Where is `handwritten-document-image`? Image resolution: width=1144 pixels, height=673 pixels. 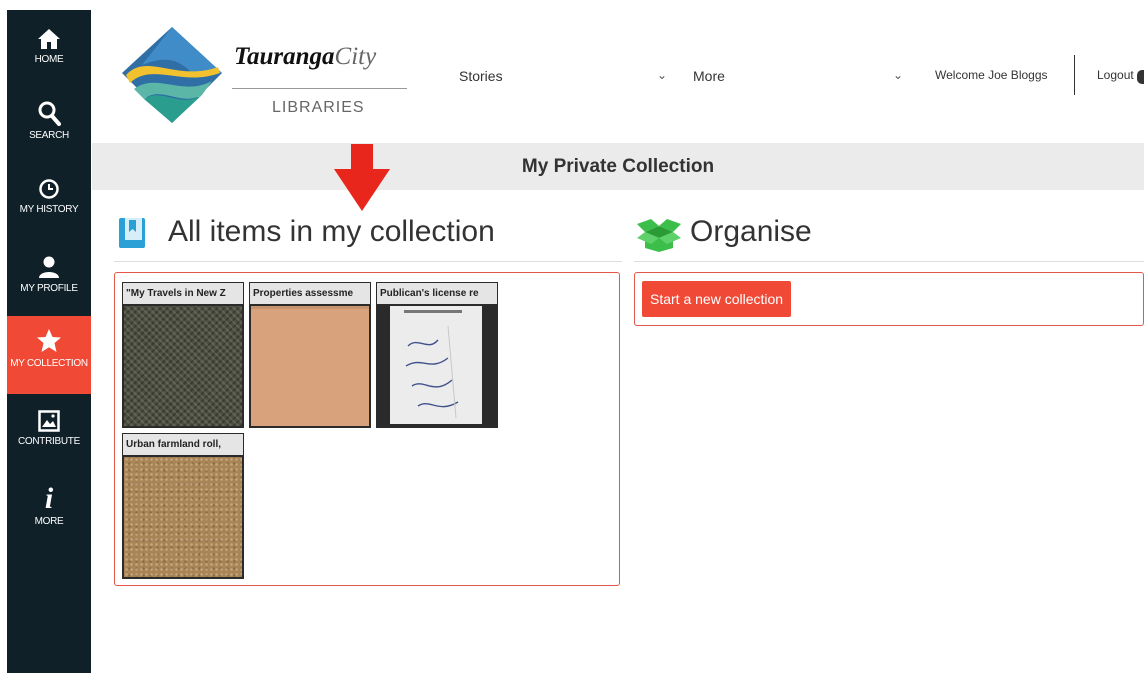
handwritten-document-image is located at coordinates (436, 365).